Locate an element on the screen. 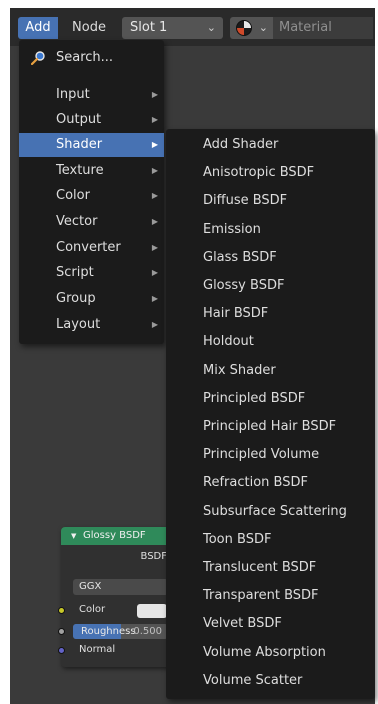  material-browse-button: ⌄ is located at coordinates (251, 28).